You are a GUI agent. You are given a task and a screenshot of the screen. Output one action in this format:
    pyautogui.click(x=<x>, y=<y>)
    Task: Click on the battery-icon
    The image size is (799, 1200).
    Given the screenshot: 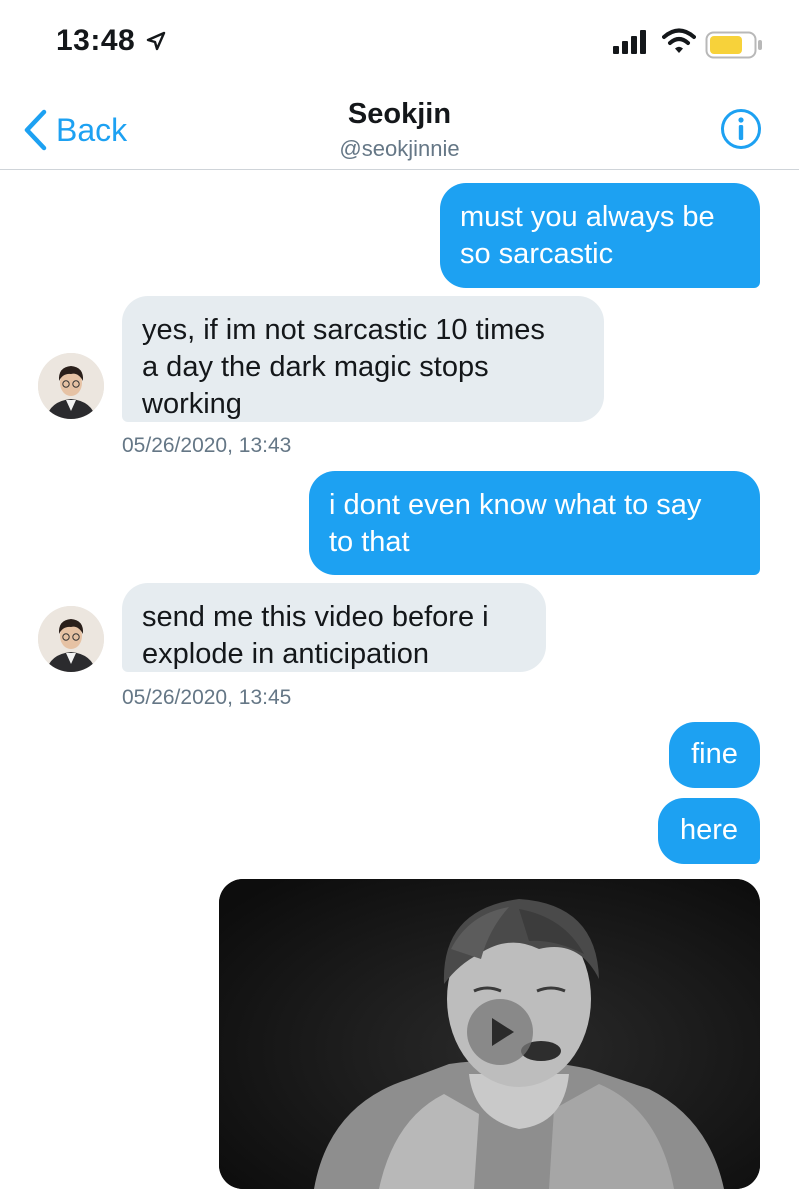 What is the action you would take?
    pyautogui.click(x=733, y=45)
    